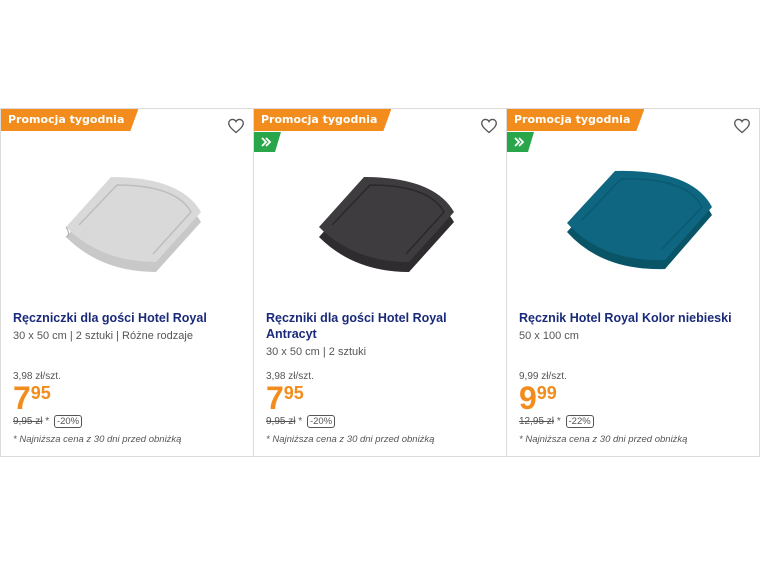 This screenshot has width=760, height=570. I want to click on old-price-row: 12,95 zł * -22%, so click(556, 421).